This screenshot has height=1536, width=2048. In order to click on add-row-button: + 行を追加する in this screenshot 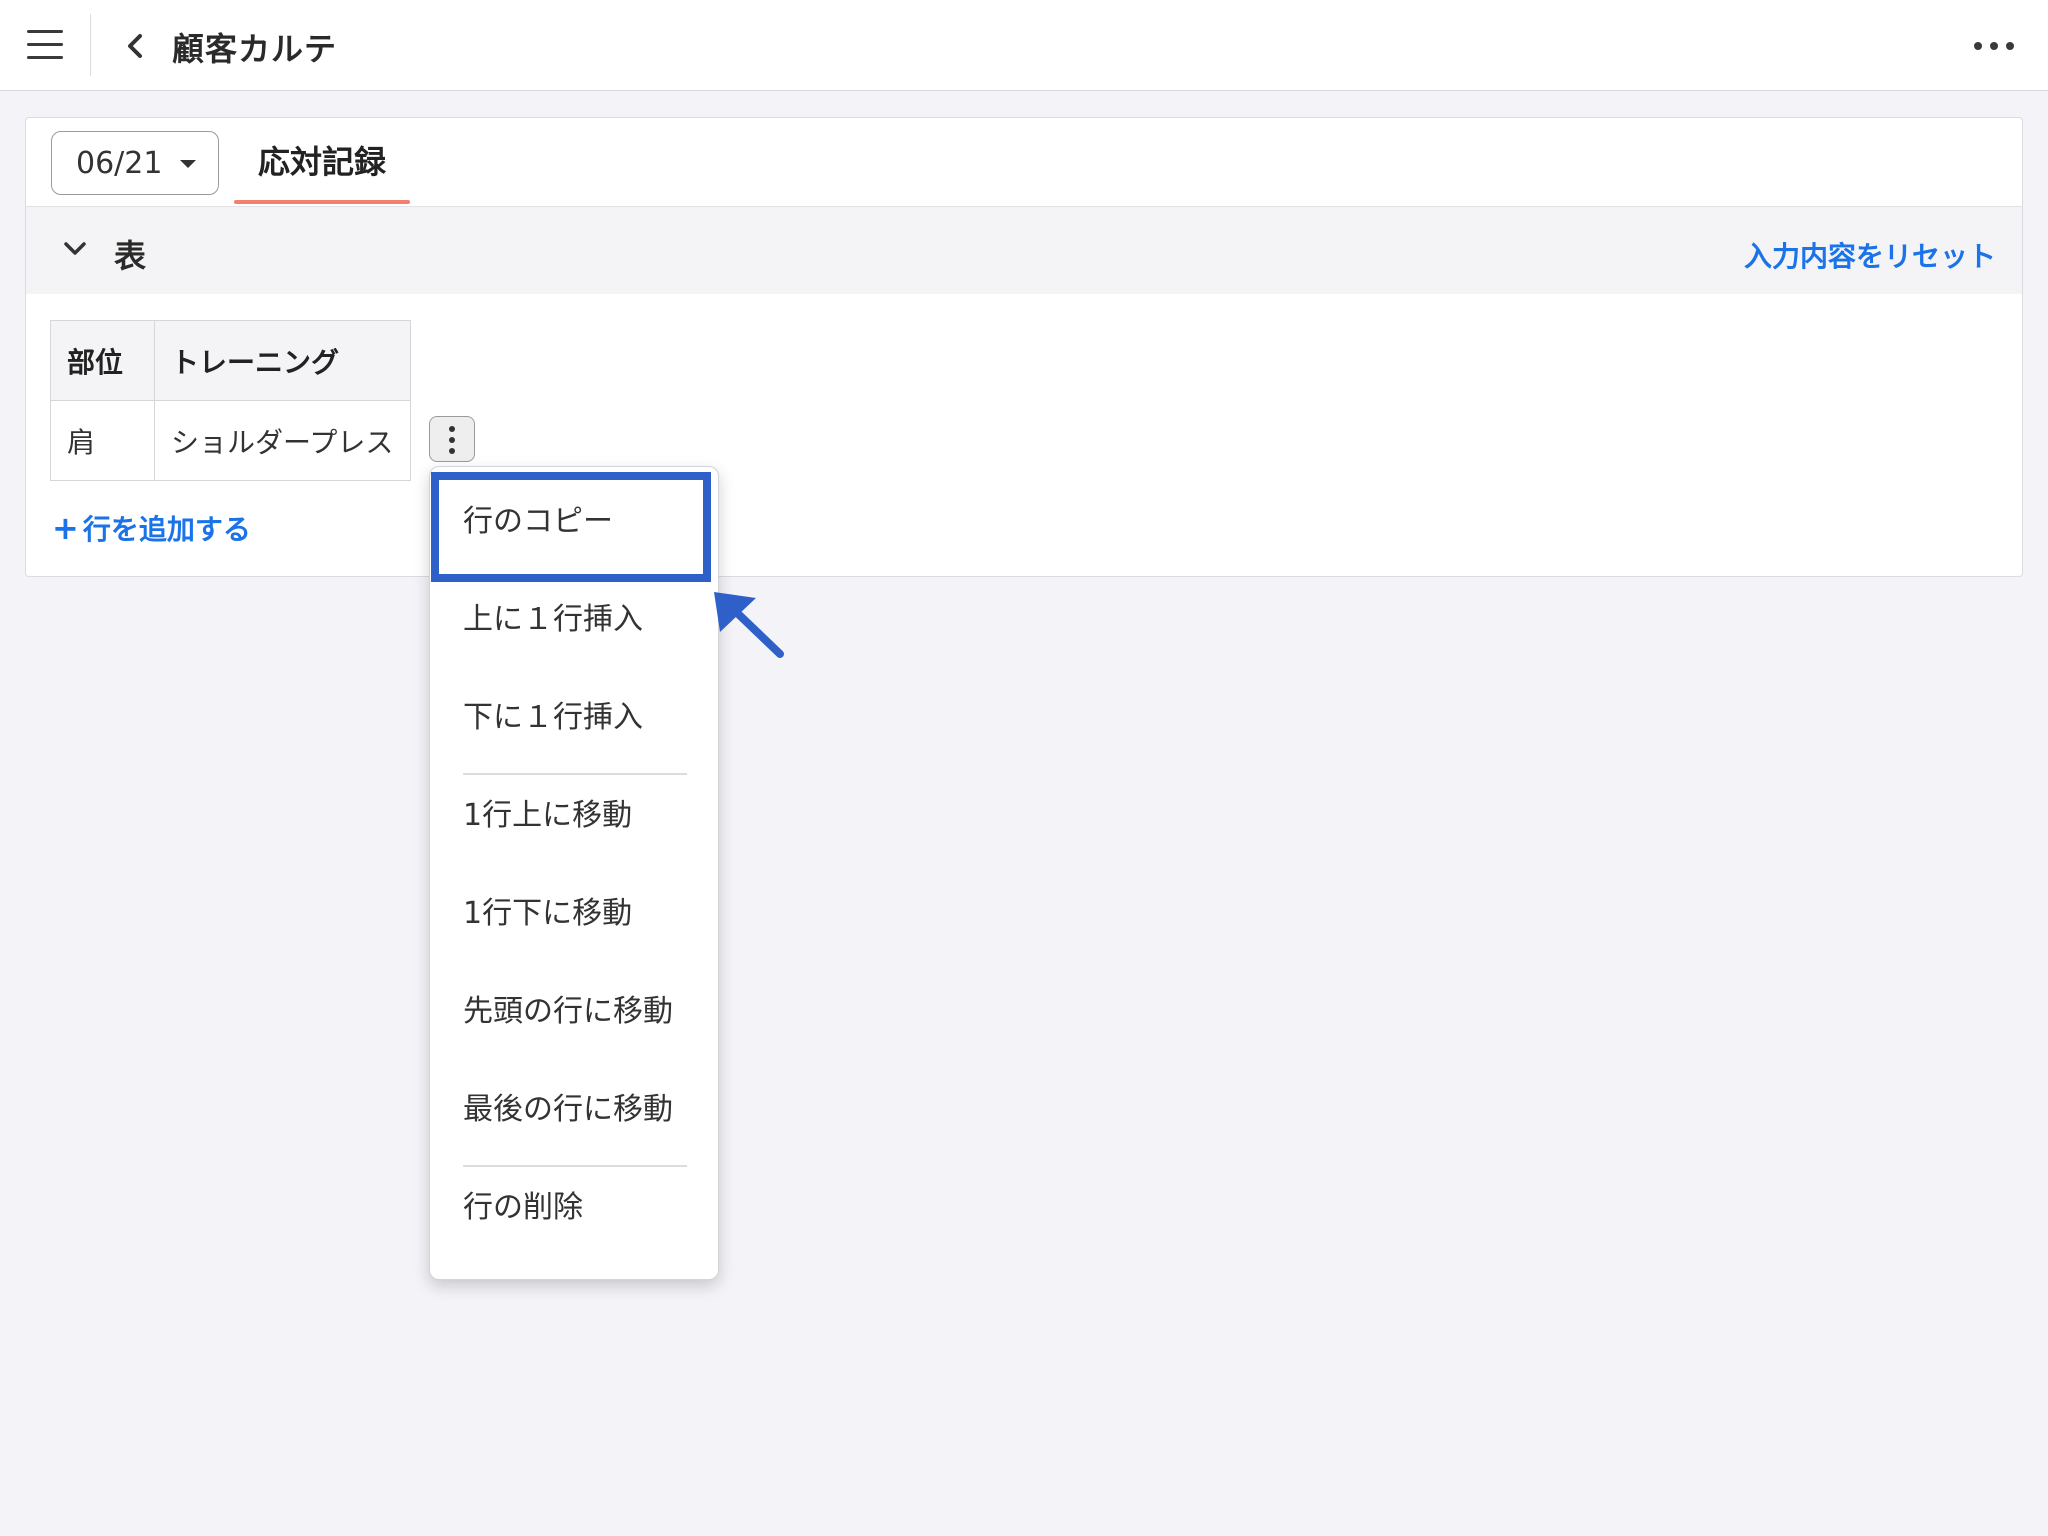, I will do `click(151, 528)`.